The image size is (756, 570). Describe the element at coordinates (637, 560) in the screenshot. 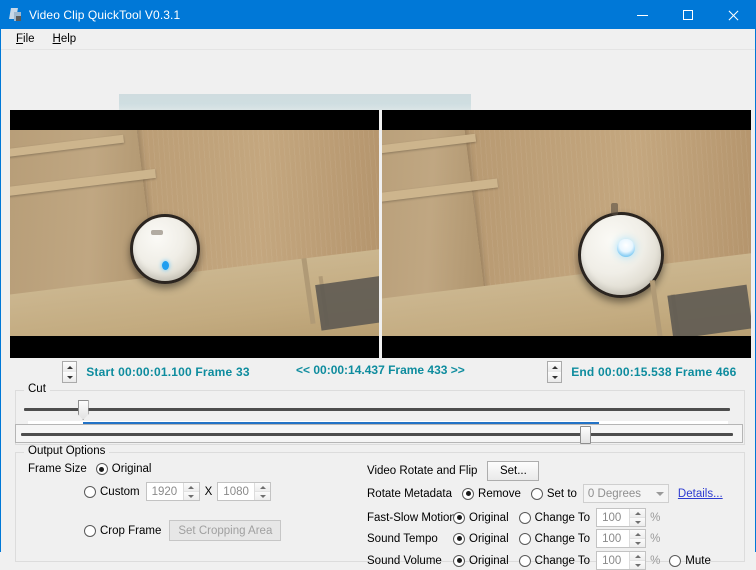

I see `sound-volume-stepper` at that location.